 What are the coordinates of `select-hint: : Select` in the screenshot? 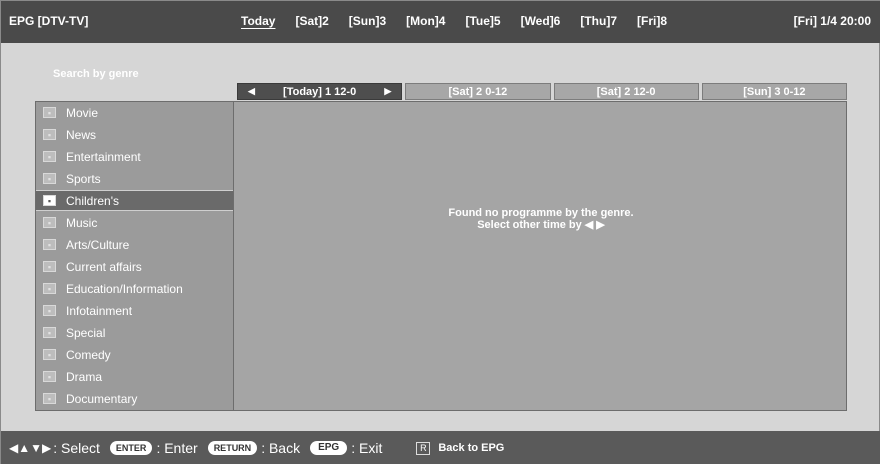 It's located at (76, 448).